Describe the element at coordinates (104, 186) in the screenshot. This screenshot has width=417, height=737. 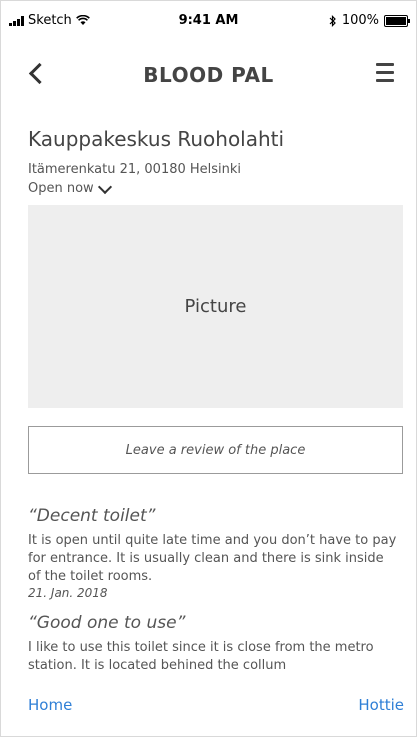
I see `chevron-down-icon` at that location.